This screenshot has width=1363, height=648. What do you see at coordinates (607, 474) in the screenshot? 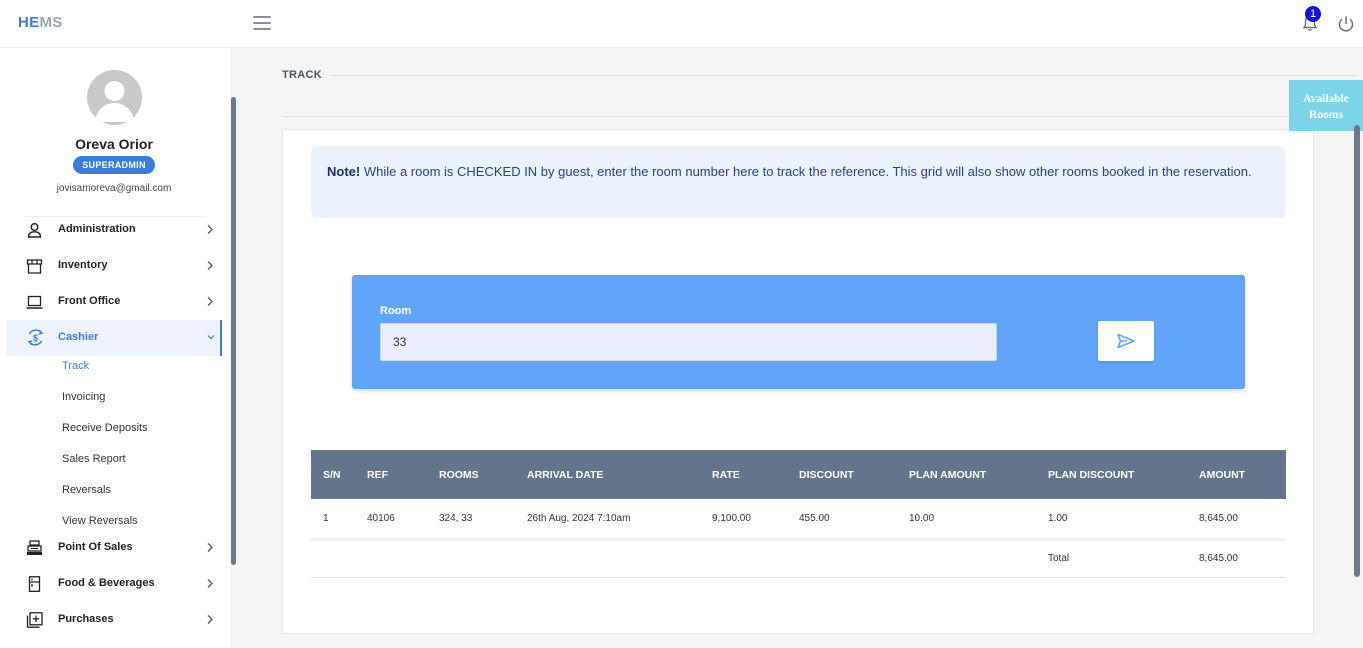
I see `col-arrival-date: ARRIVAL DATE` at bounding box center [607, 474].